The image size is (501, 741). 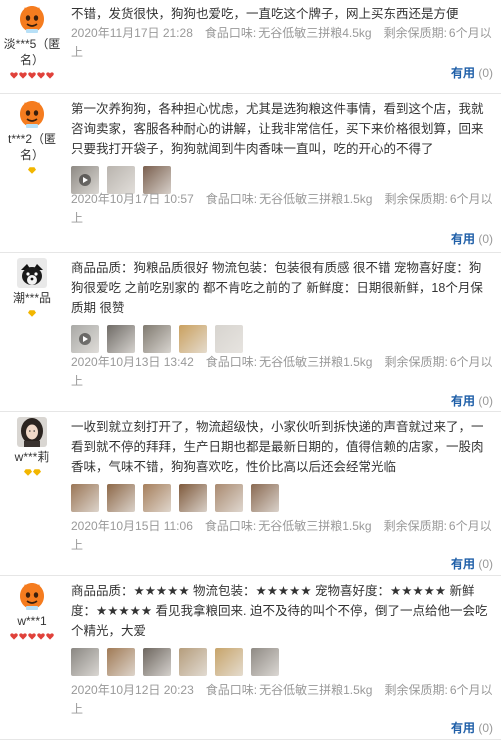 What do you see at coordinates (132, 33) in the screenshot?
I see `review-date: 2020年11月17日 21:28` at bounding box center [132, 33].